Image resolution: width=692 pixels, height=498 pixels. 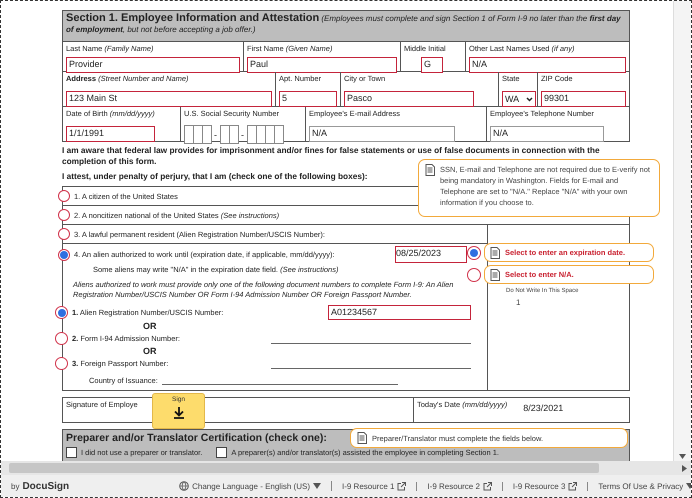 I want to click on caret-down-icon, so click(x=316, y=486).